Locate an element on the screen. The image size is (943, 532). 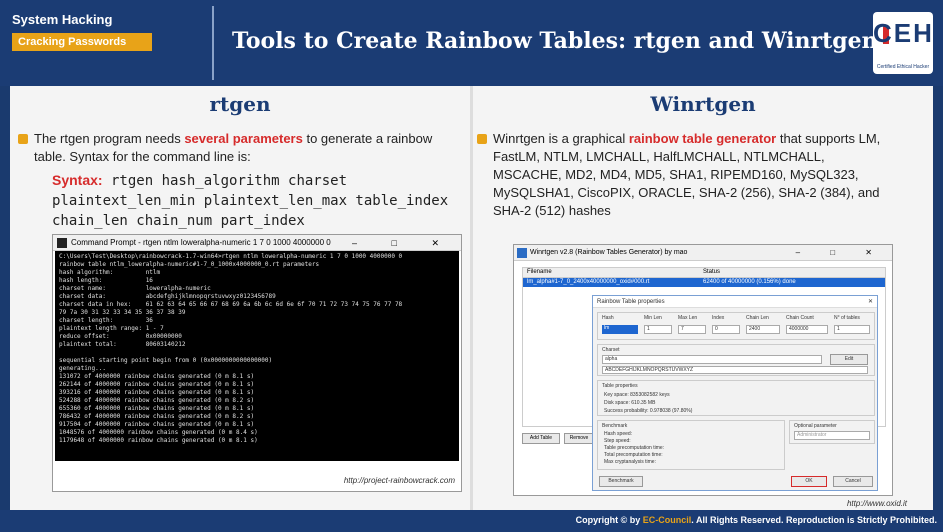
label-table-properties: Table properties is located at coordinates (620, 386).